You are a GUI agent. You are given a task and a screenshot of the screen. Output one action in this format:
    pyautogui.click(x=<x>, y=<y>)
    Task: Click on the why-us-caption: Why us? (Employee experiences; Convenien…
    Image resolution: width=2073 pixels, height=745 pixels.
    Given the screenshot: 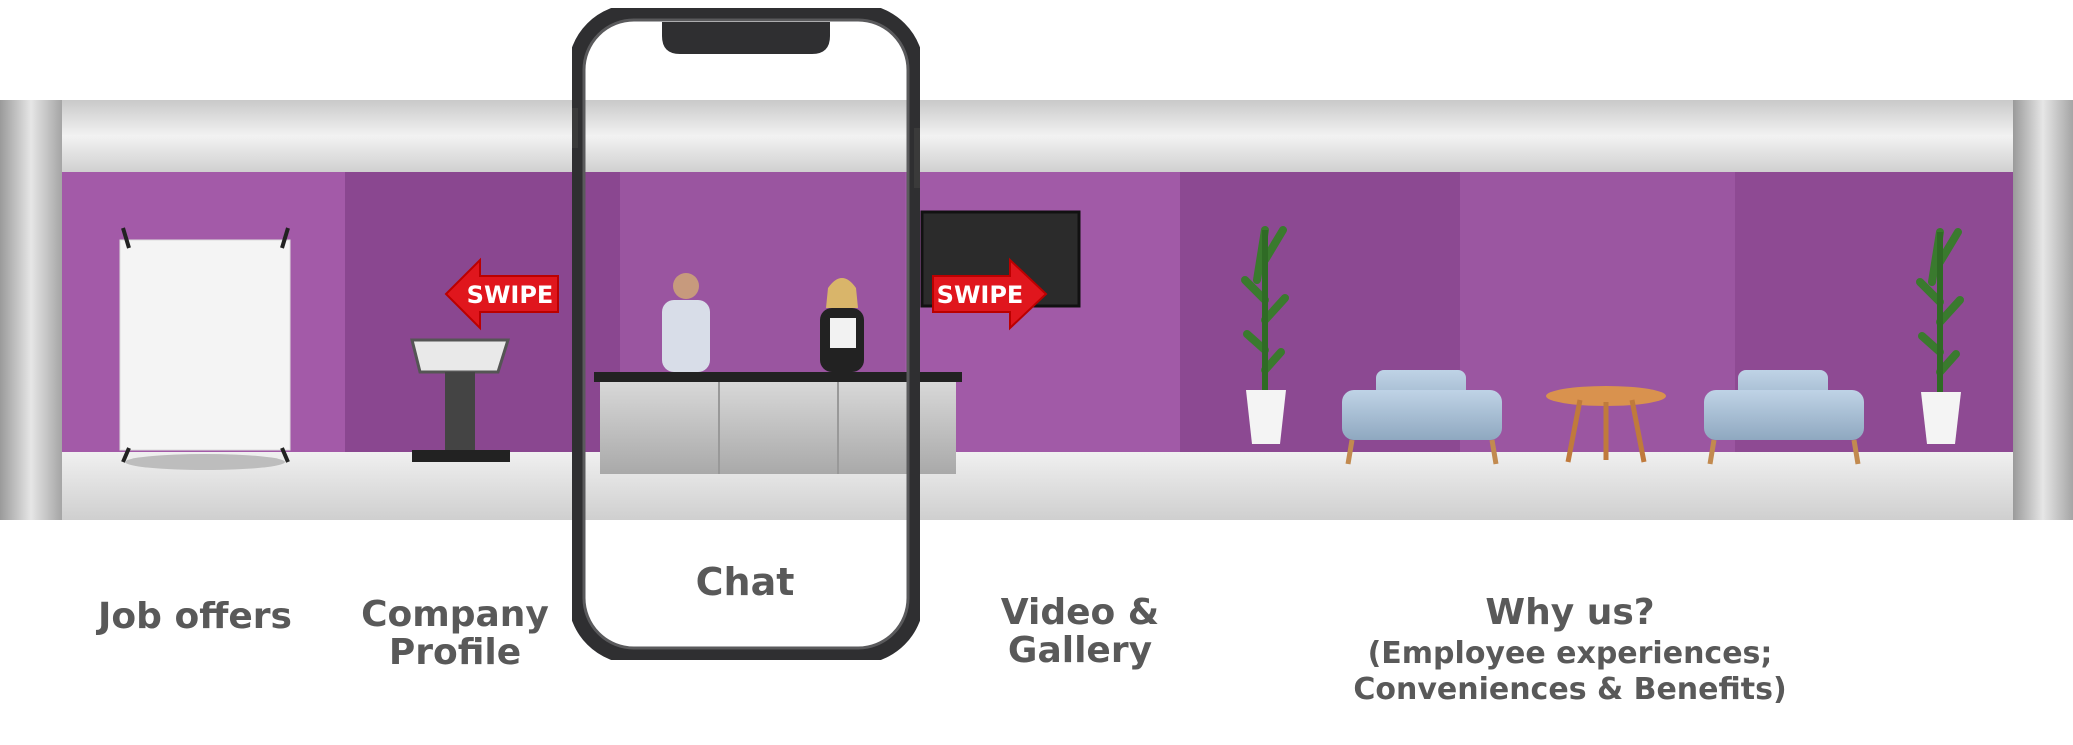 What is the action you would take?
    pyautogui.click(x=1570, y=651)
    